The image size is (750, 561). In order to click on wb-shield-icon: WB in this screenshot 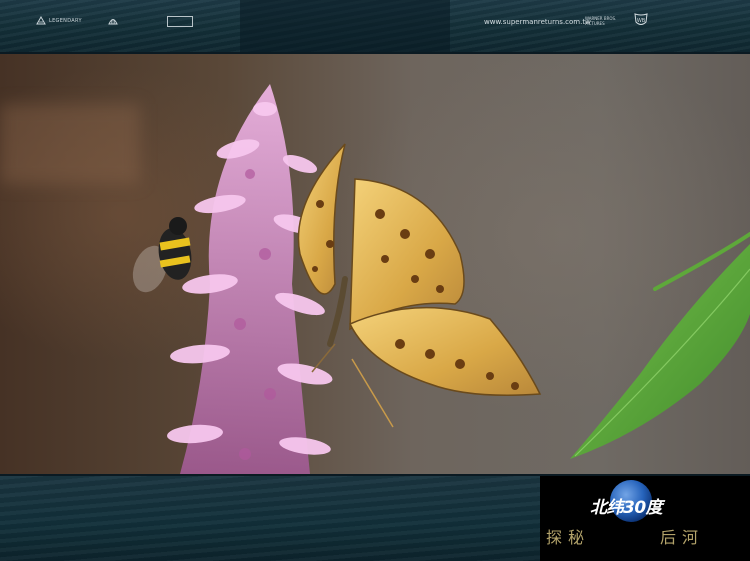, I will do `click(641, 19)`.